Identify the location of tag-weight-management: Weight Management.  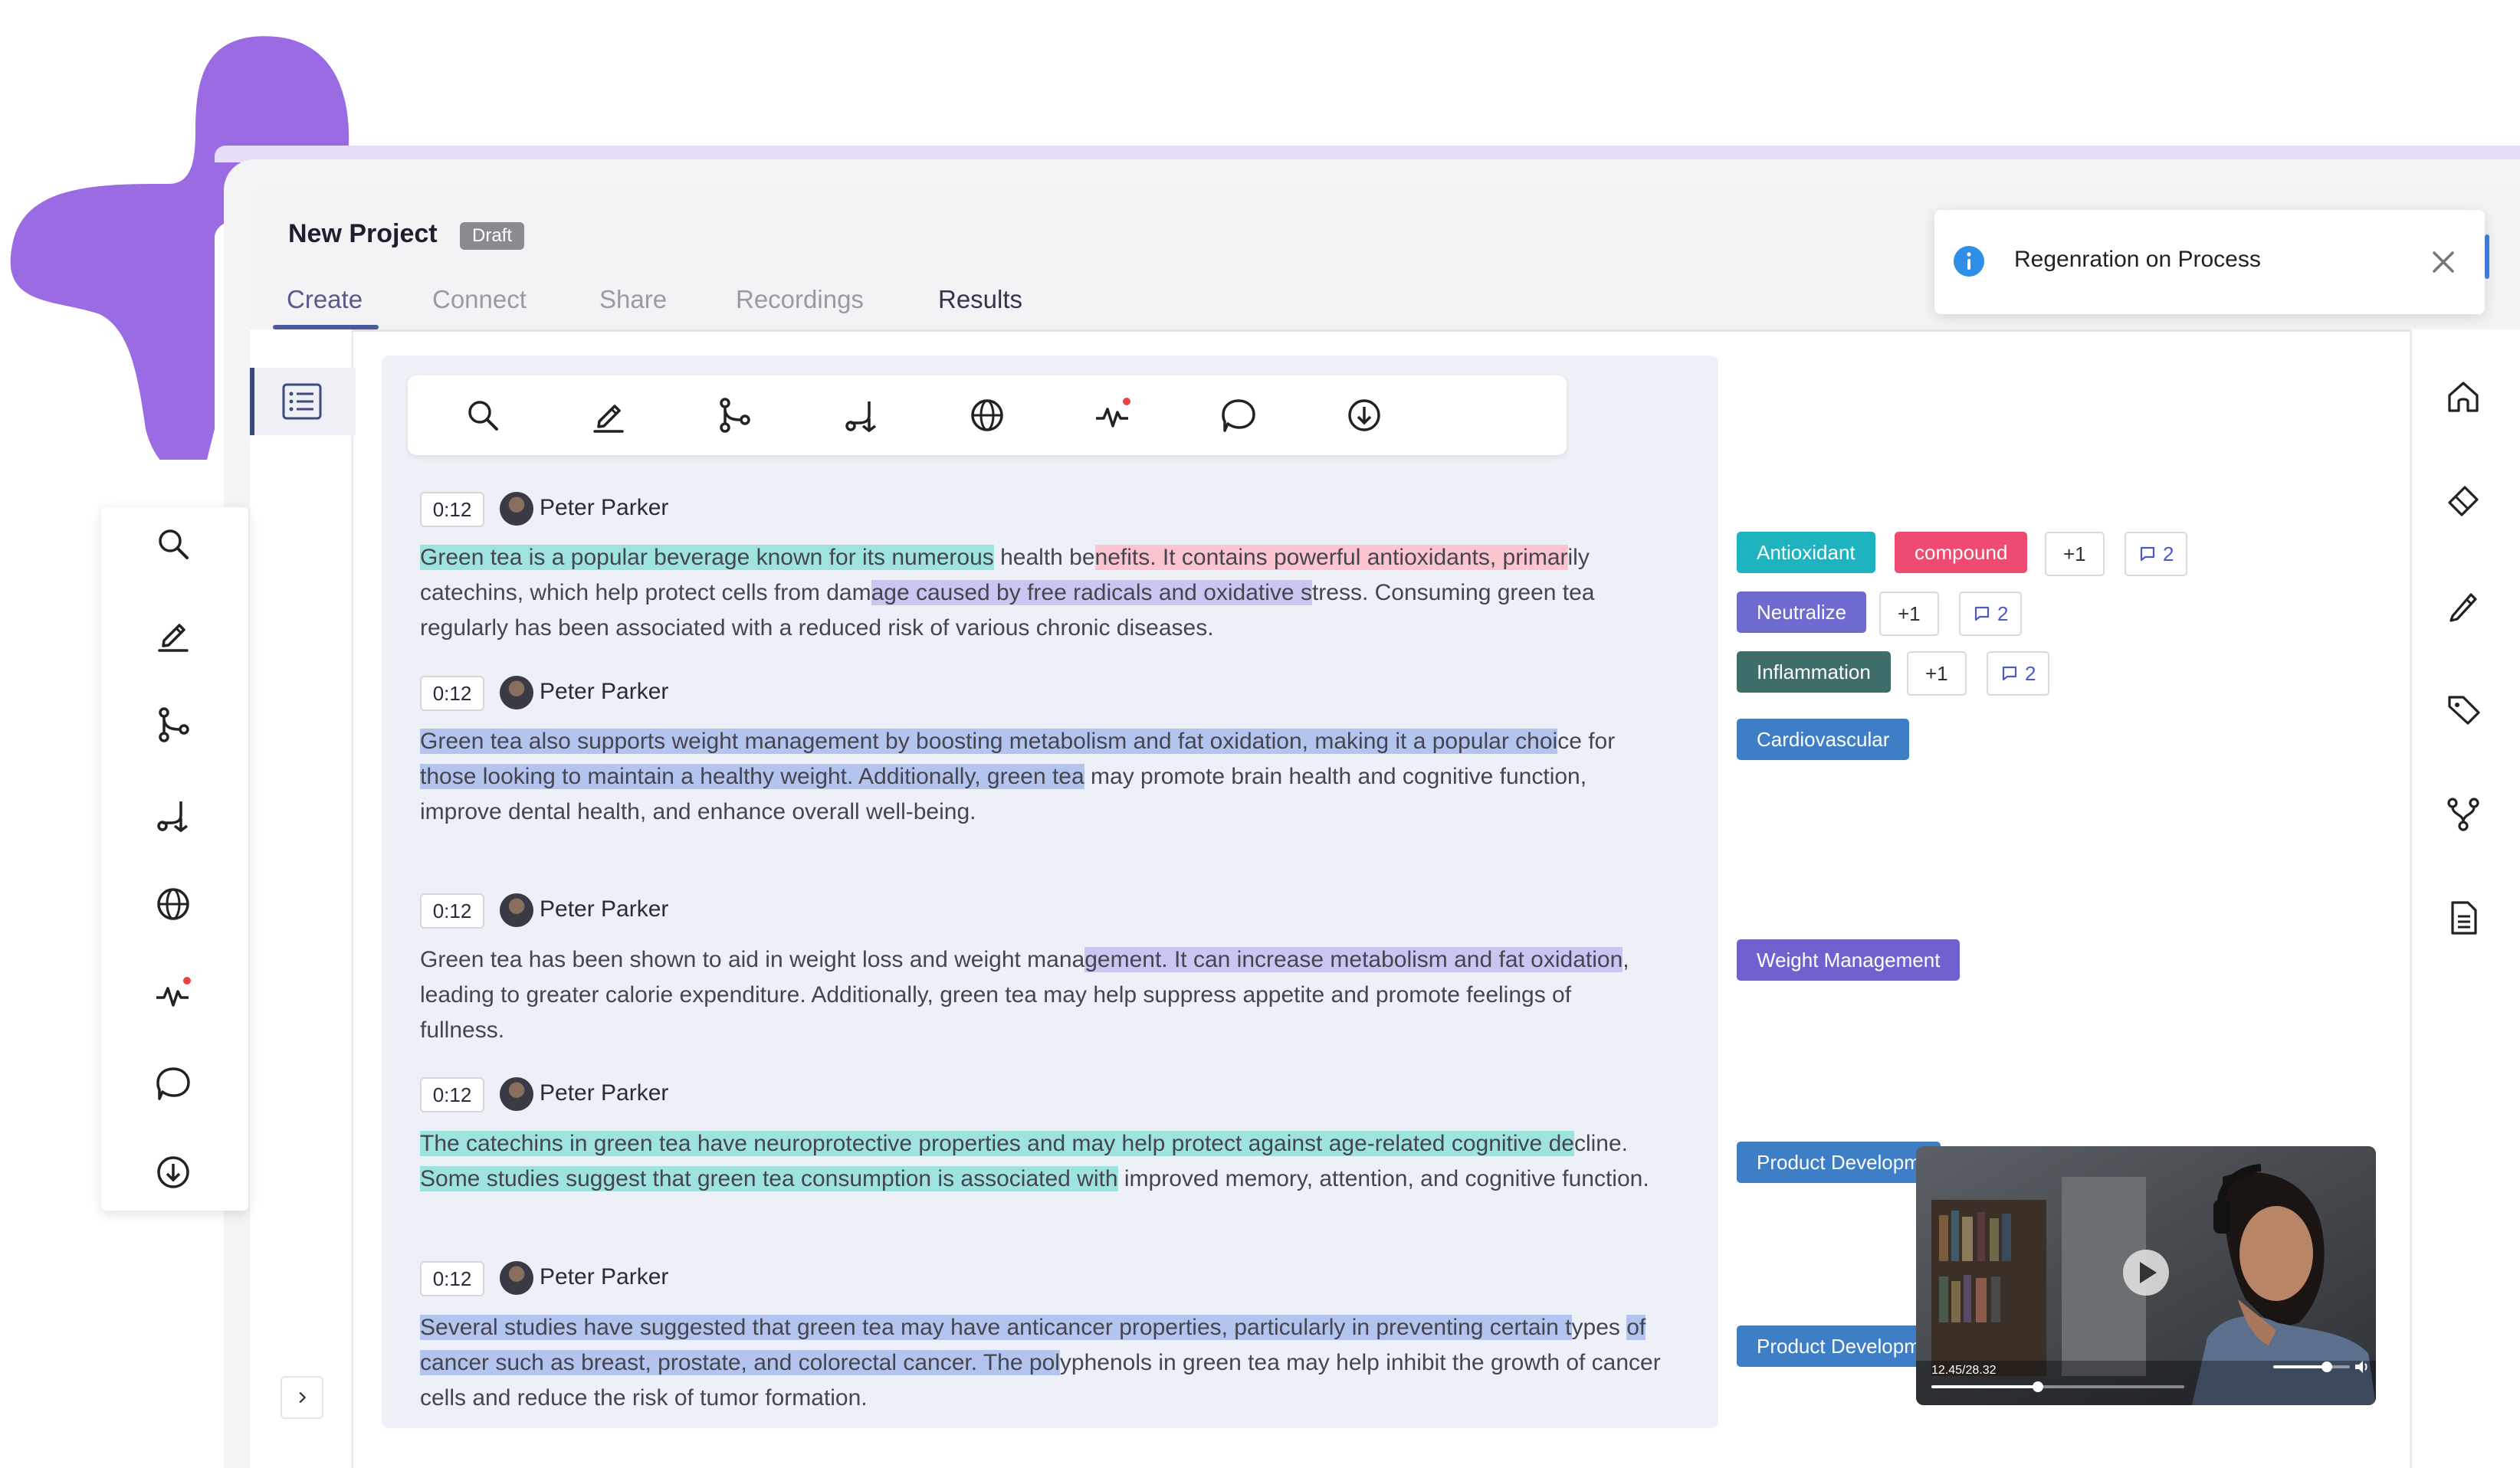
(1849, 960).